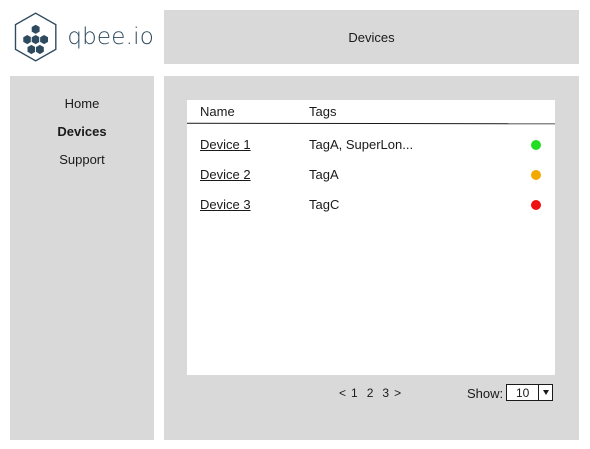 This screenshot has width=590, height=449. Describe the element at coordinates (354, 393) in the screenshot. I see `pagination-page-1: 1` at that location.